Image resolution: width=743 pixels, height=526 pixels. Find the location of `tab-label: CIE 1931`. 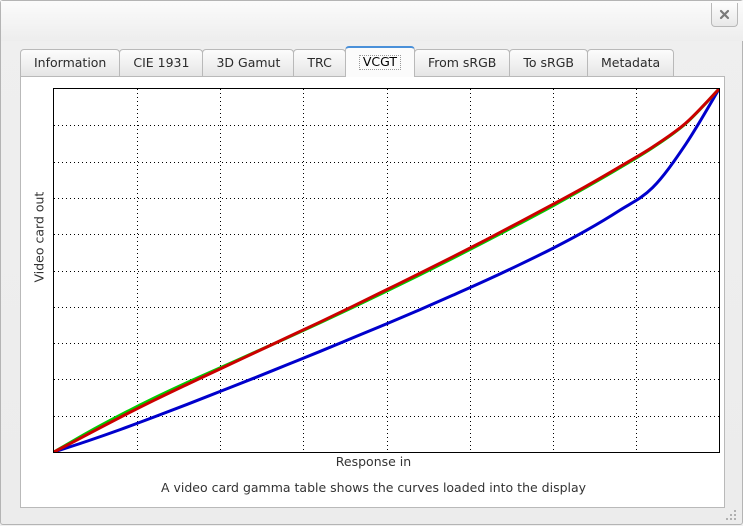

tab-label: CIE 1931 is located at coordinates (161, 63).